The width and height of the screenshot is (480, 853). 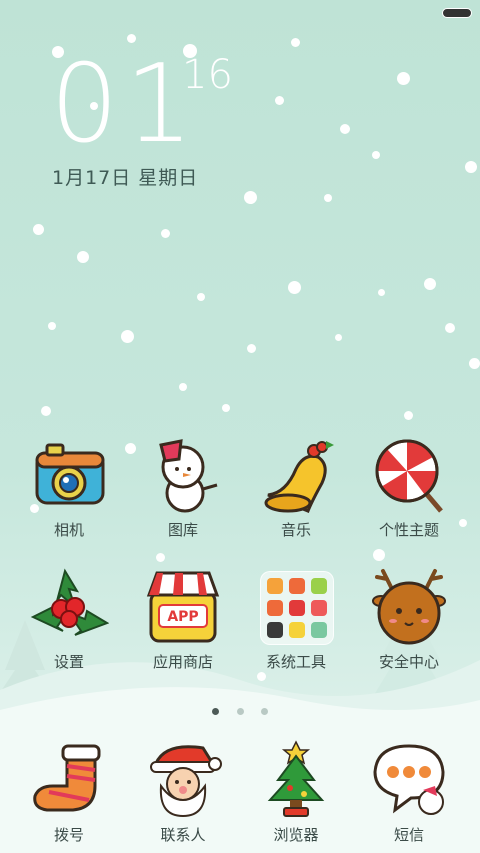 What do you see at coordinates (409, 780) in the screenshot?
I see `chat-bubble-icon` at bounding box center [409, 780].